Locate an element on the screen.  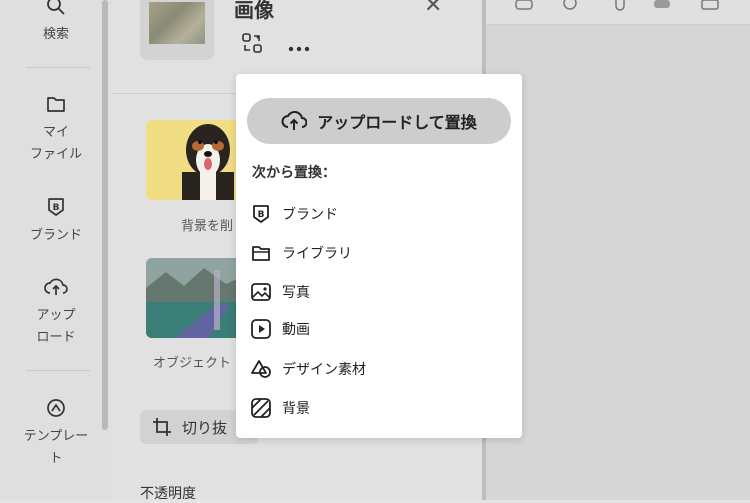
nav-upload: アップ ロード is located at coordinates (56, 312).